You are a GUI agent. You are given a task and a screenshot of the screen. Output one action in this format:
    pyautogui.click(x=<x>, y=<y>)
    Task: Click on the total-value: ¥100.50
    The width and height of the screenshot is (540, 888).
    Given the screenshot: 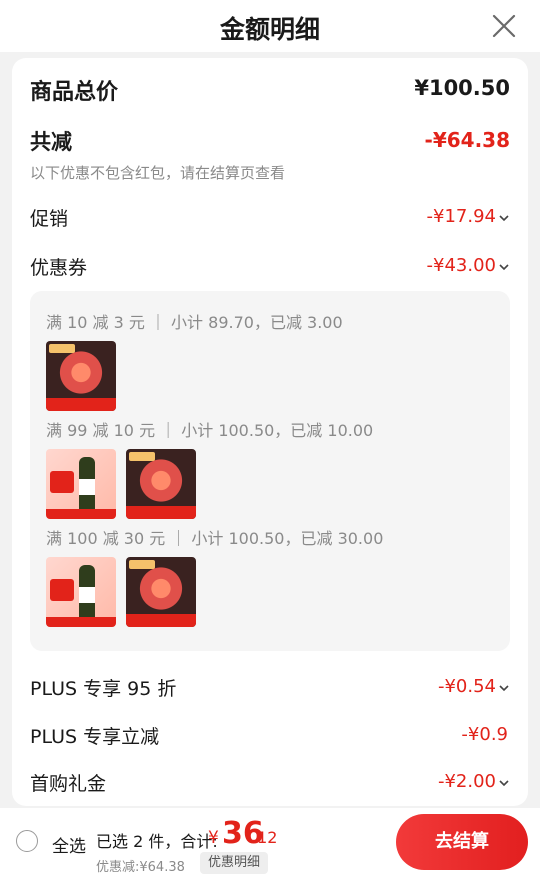 What is the action you would take?
    pyautogui.click(x=462, y=88)
    